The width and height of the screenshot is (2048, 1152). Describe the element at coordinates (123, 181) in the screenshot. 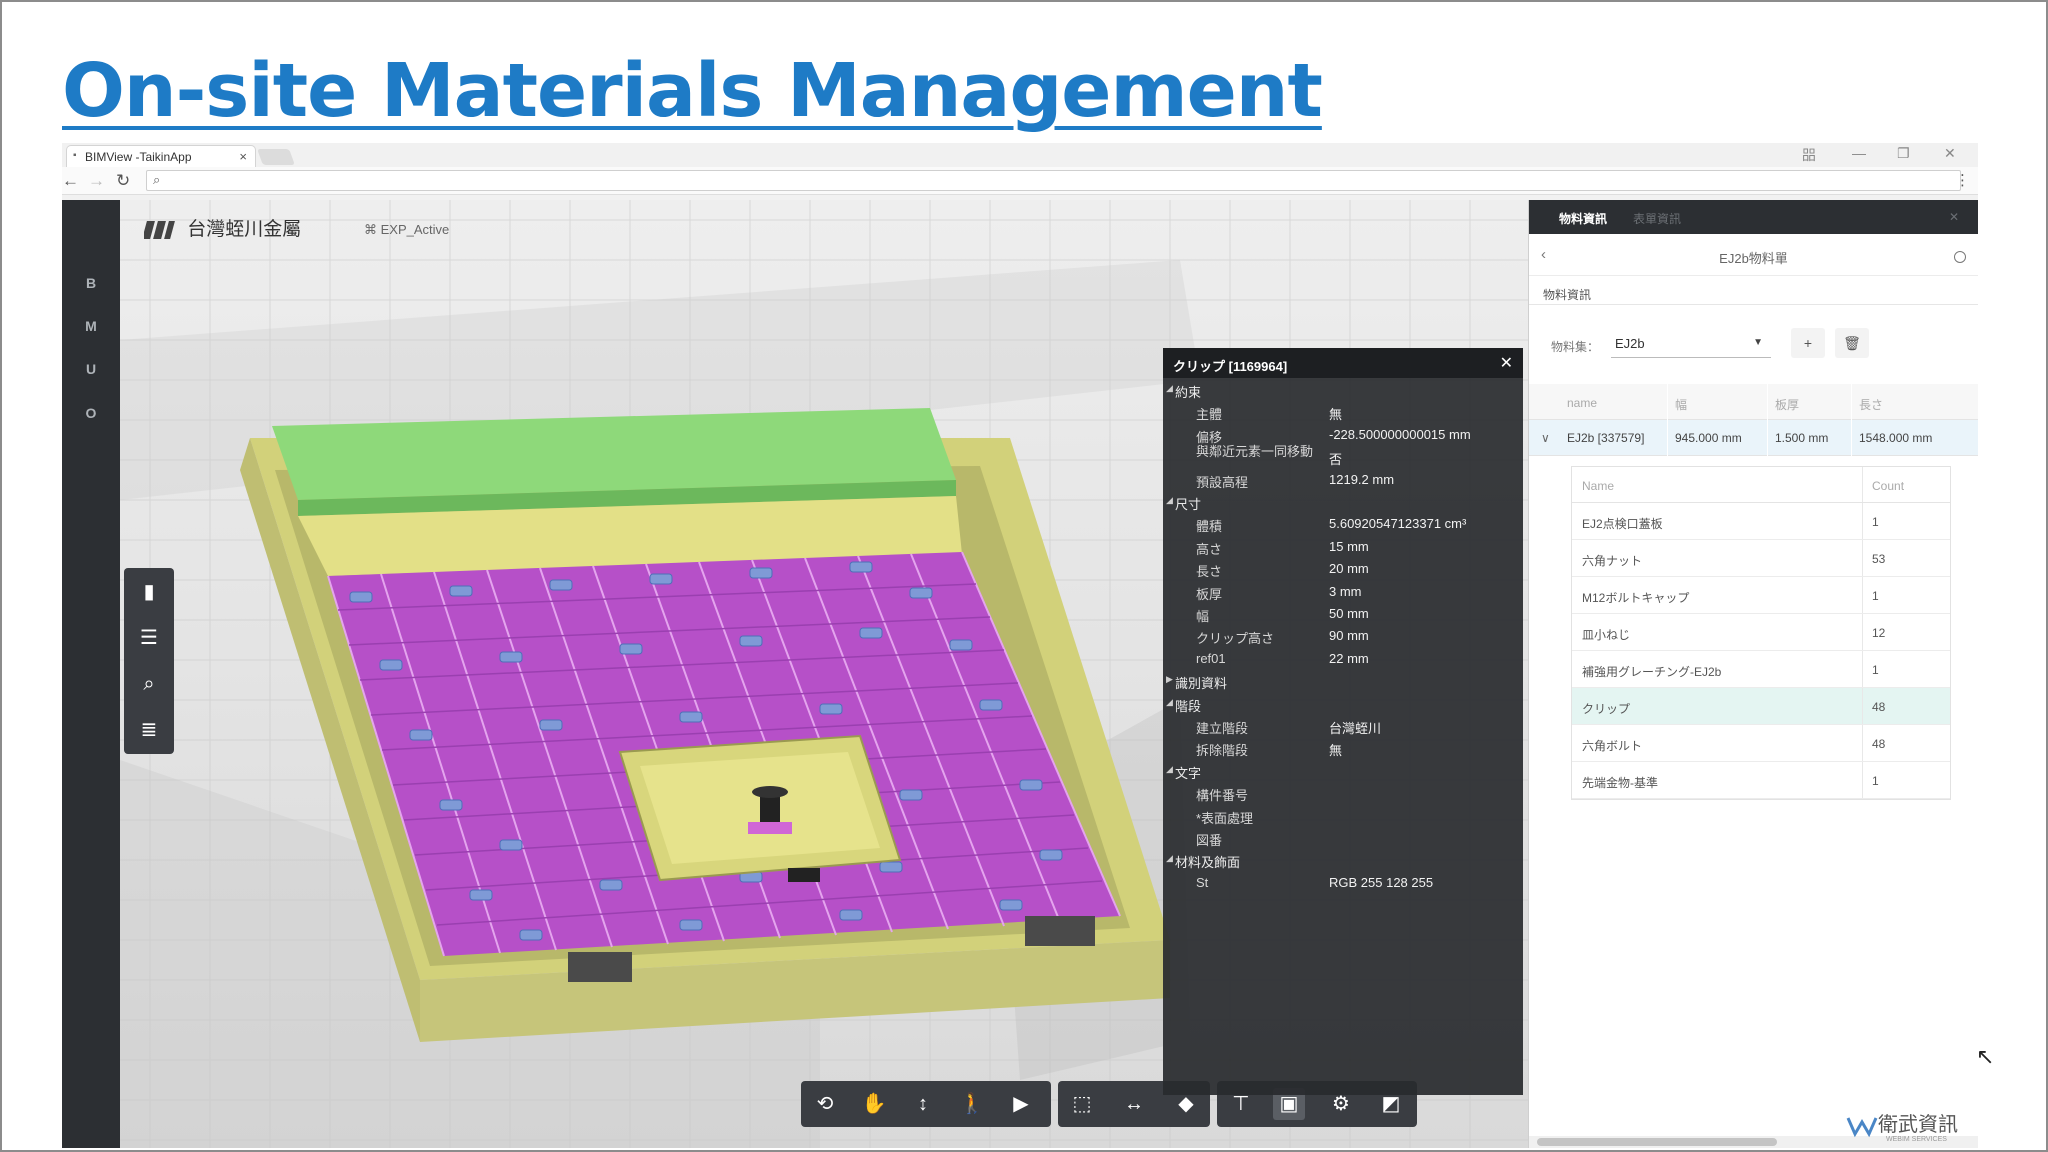

I see `reload-icon: ↻` at that location.